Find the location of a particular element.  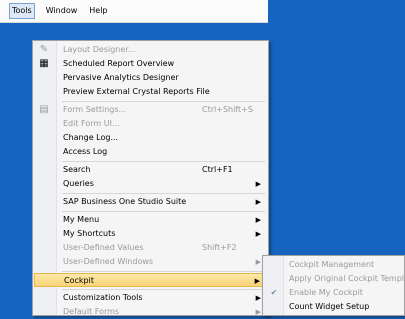

menu-item-preview-crystal-reports: Preview External Crystal Reports File is located at coordinates (150, 92).